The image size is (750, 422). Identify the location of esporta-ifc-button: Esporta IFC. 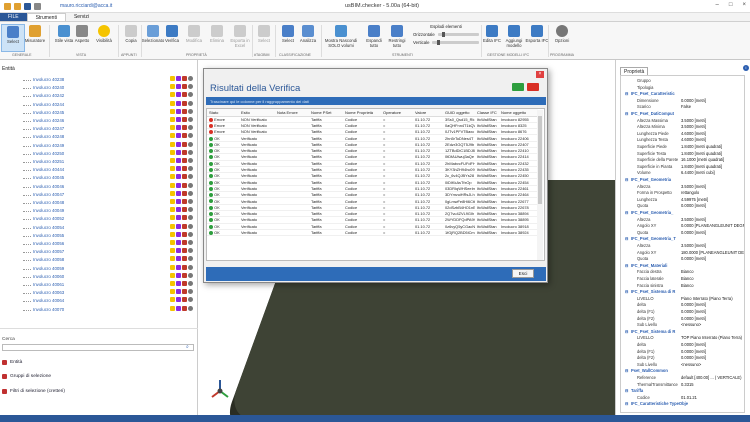
(537, 38).